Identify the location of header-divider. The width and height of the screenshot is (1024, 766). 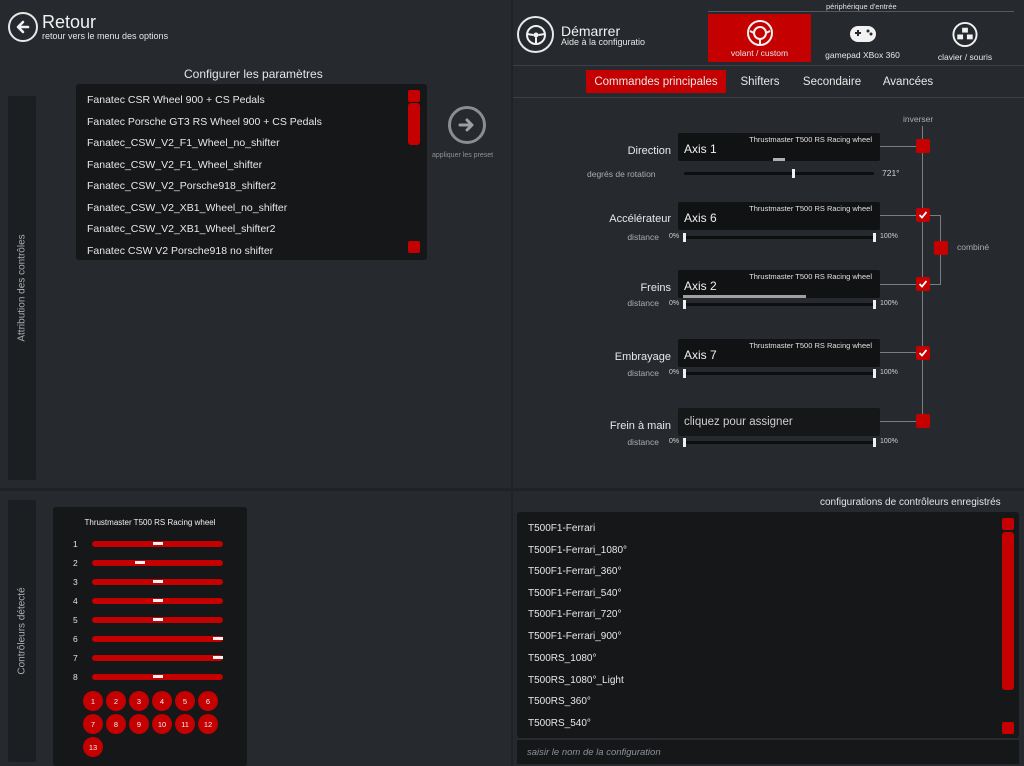
(768, 65).